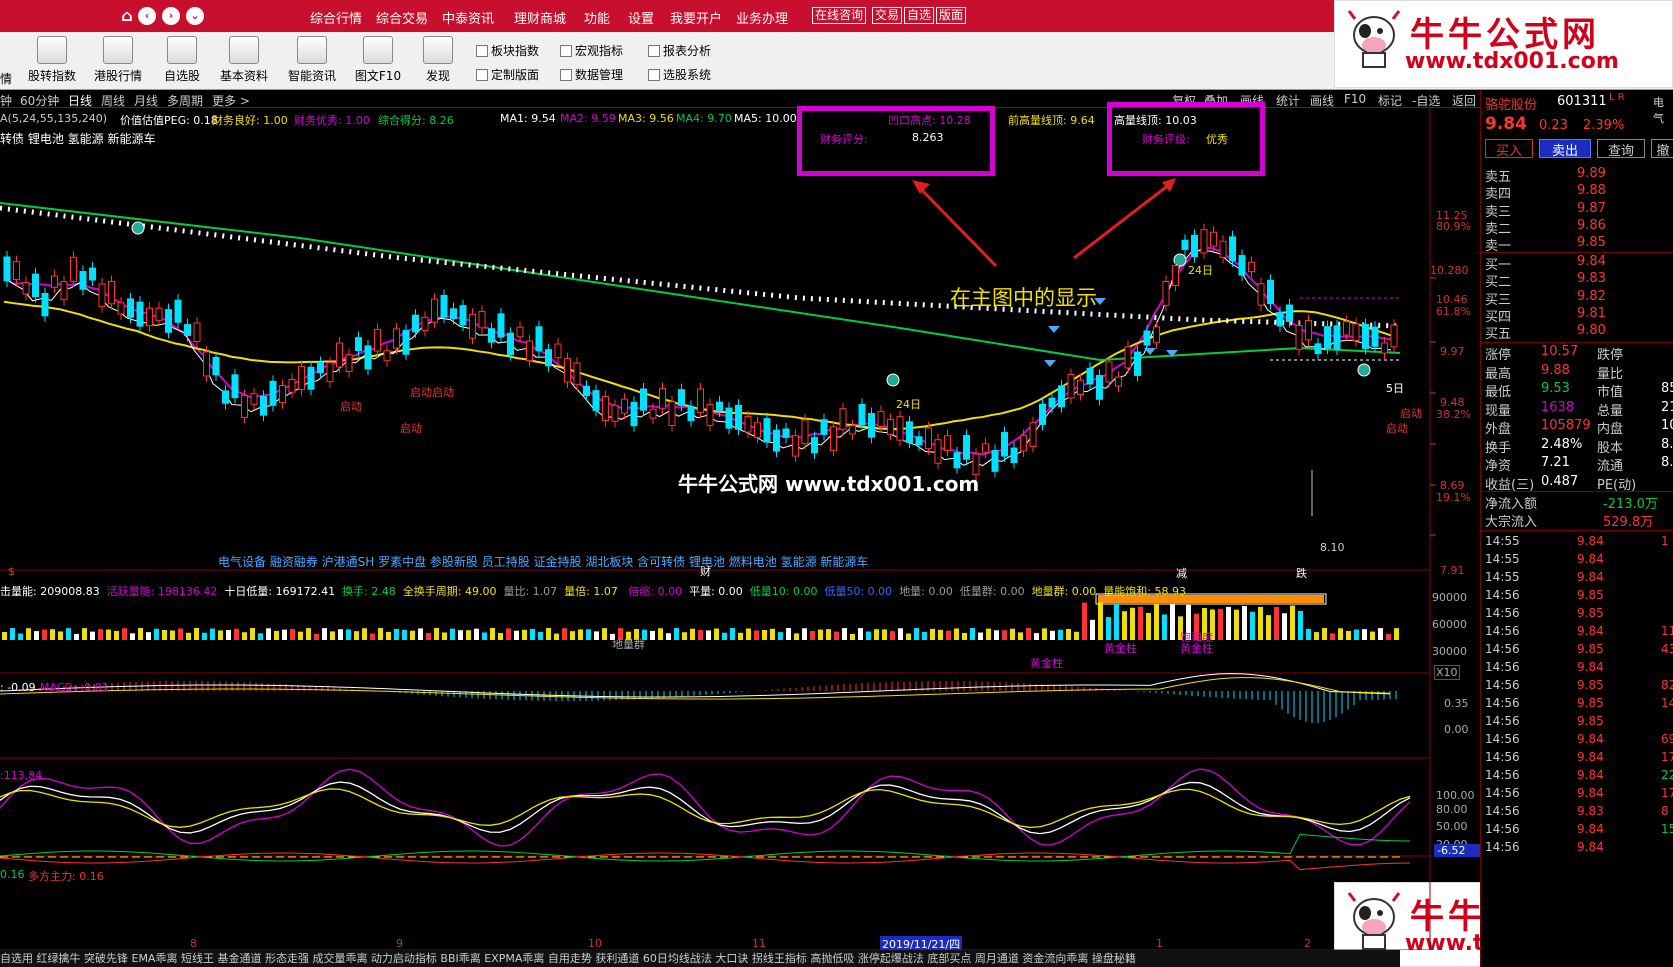 The width and height of the screenshot is (1673, 967). What do you see at coordinates (52, 50) in the screenshot?
I see `index-icon` at bounding box center [52, 50].